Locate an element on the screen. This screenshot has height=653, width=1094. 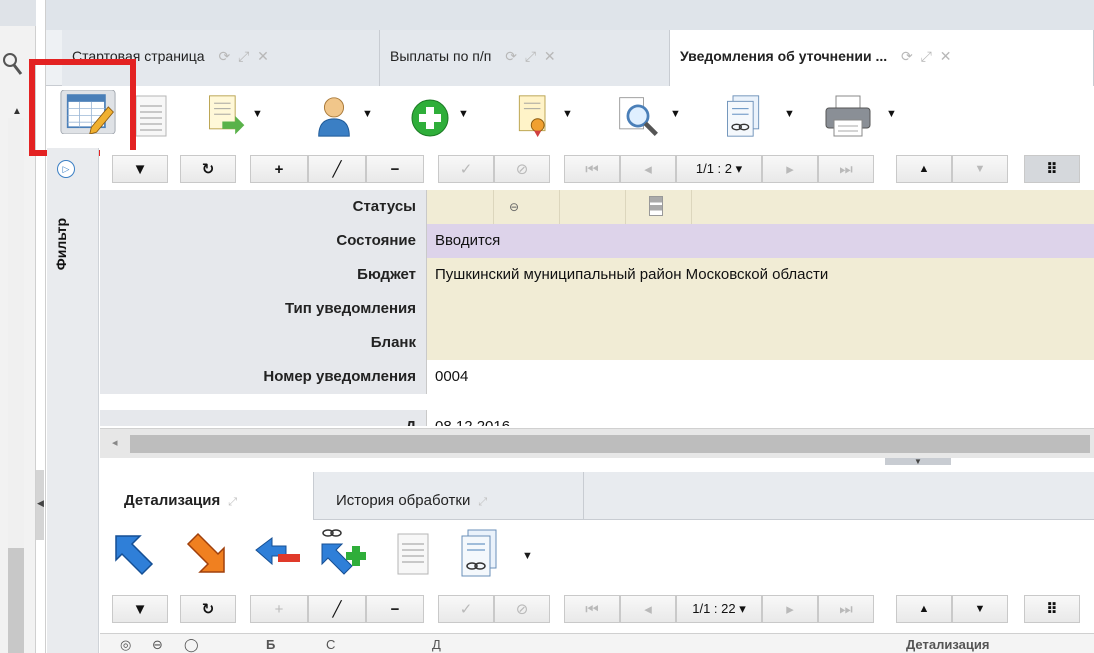
tab-payments: Выплаты по п/п ⟳ ⤢ ✕ is located at coordinates (525, 58).